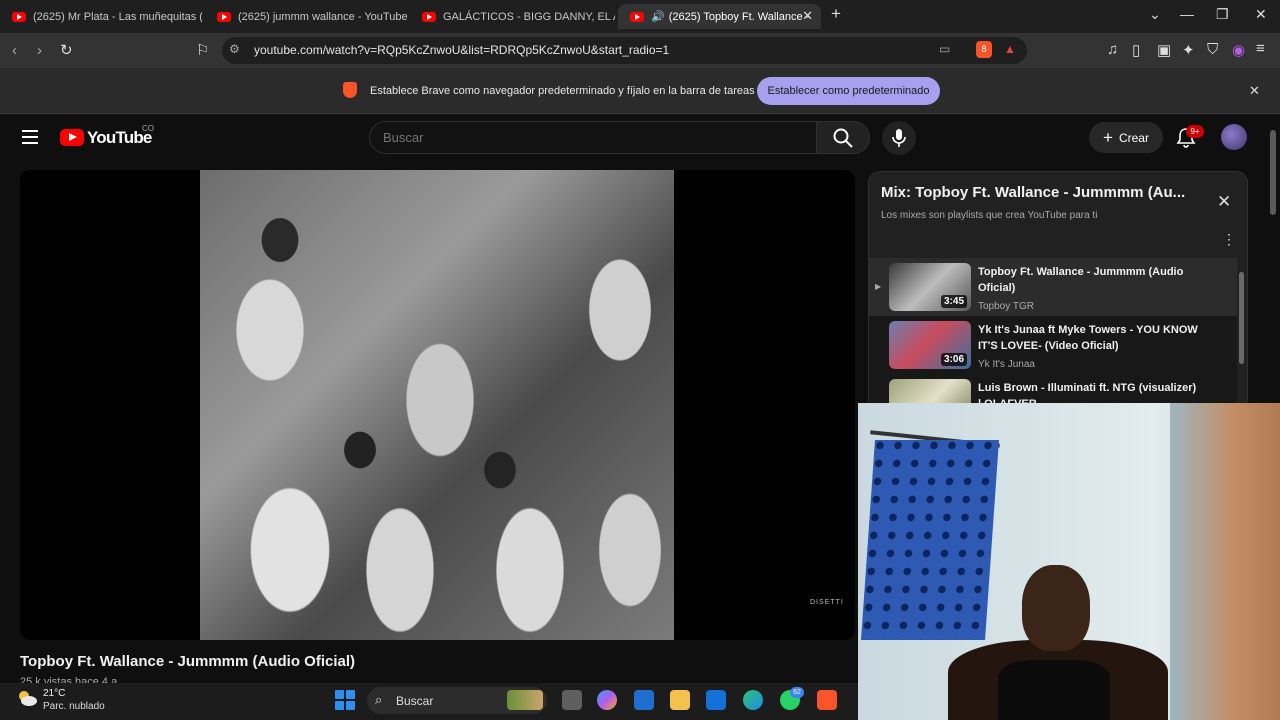  Describe the element at coordinates (1241, 318) in the screenshot. I see `playlist-scrollbar-thumb` at that location.